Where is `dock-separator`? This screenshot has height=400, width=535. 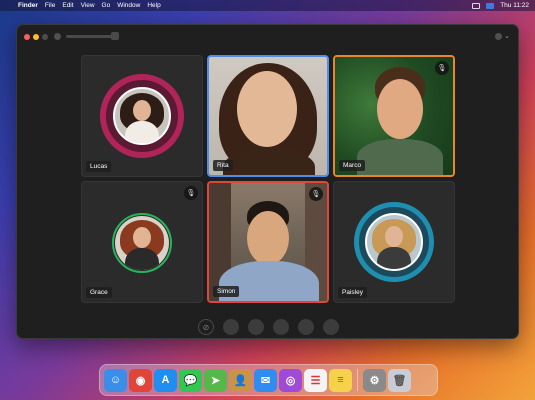
dock-separator is located at coordinates (357, 380).